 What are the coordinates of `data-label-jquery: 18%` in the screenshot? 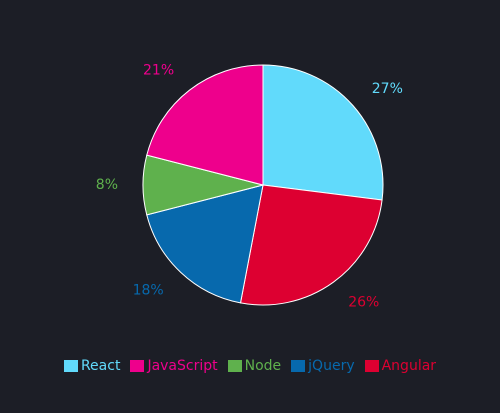 It's located at (148, 291).